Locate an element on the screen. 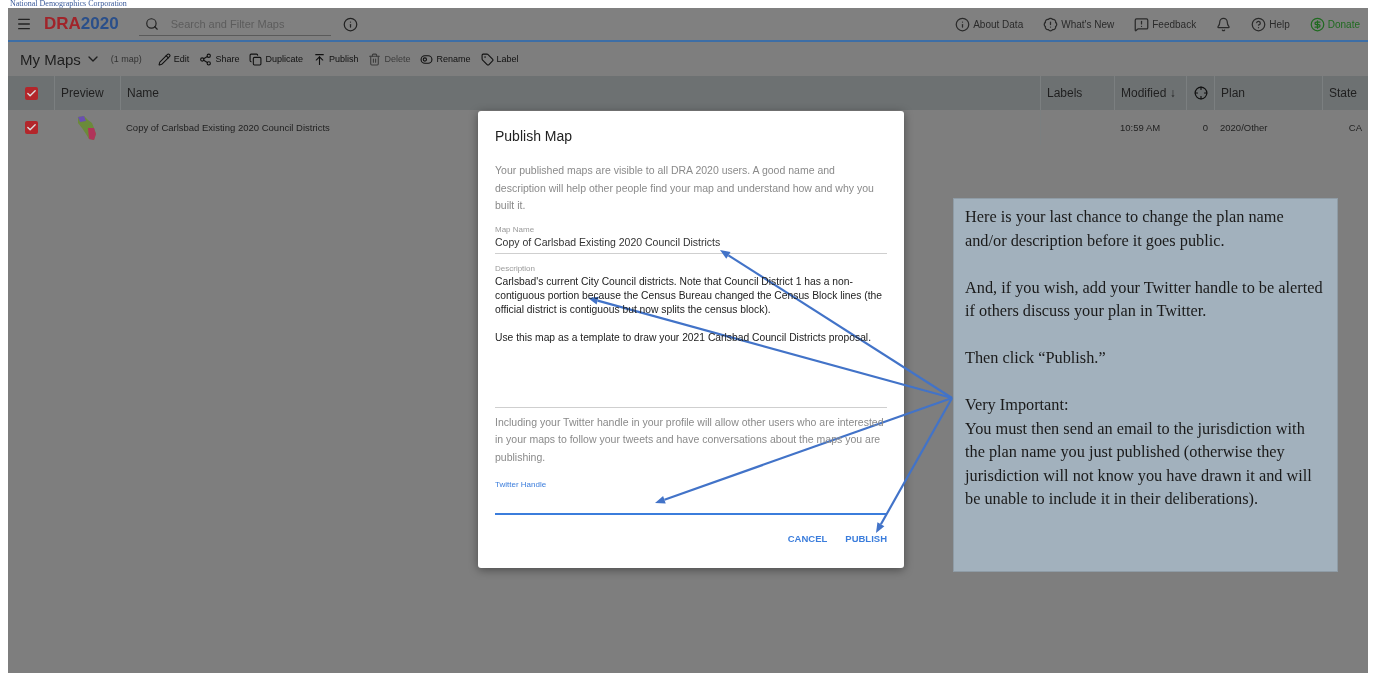 The width and height of the screenshot is (1376, 673). toolbar-action: Duplicate is located at coordinates (276, 59).